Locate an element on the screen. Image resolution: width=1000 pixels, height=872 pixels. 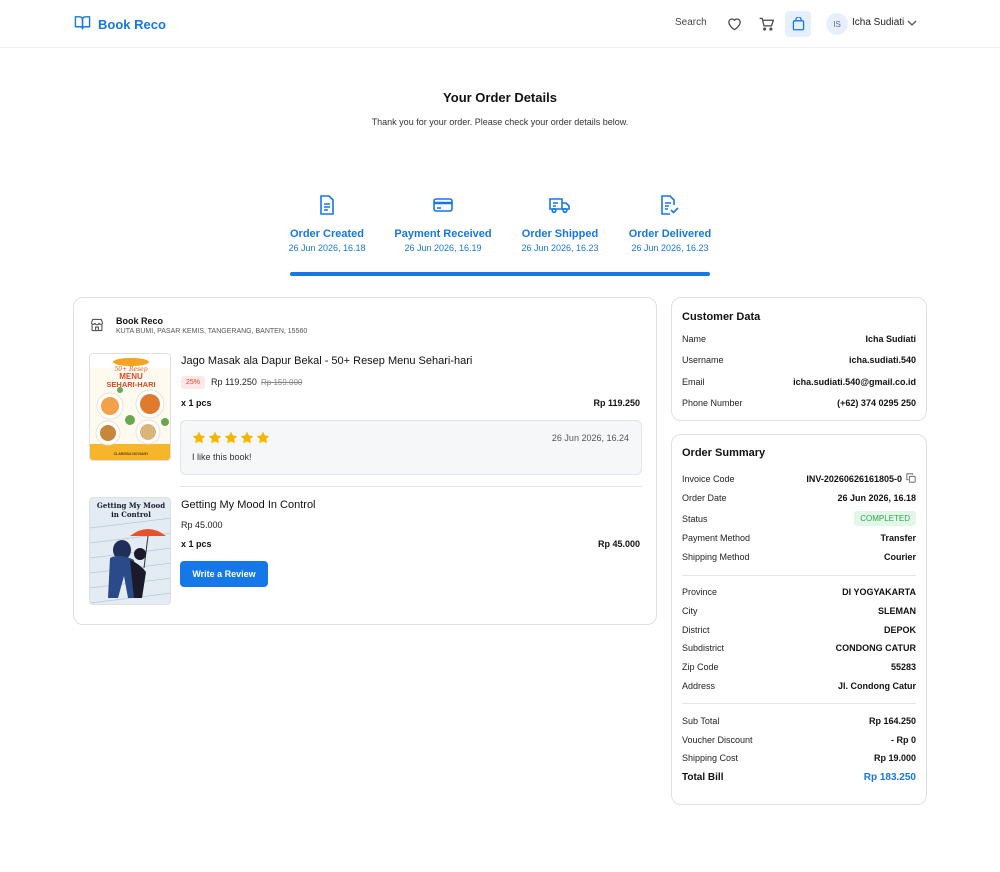
summary-row-voucher: Voucher Discount - Rp 0 is located at coordinates (799, 740).